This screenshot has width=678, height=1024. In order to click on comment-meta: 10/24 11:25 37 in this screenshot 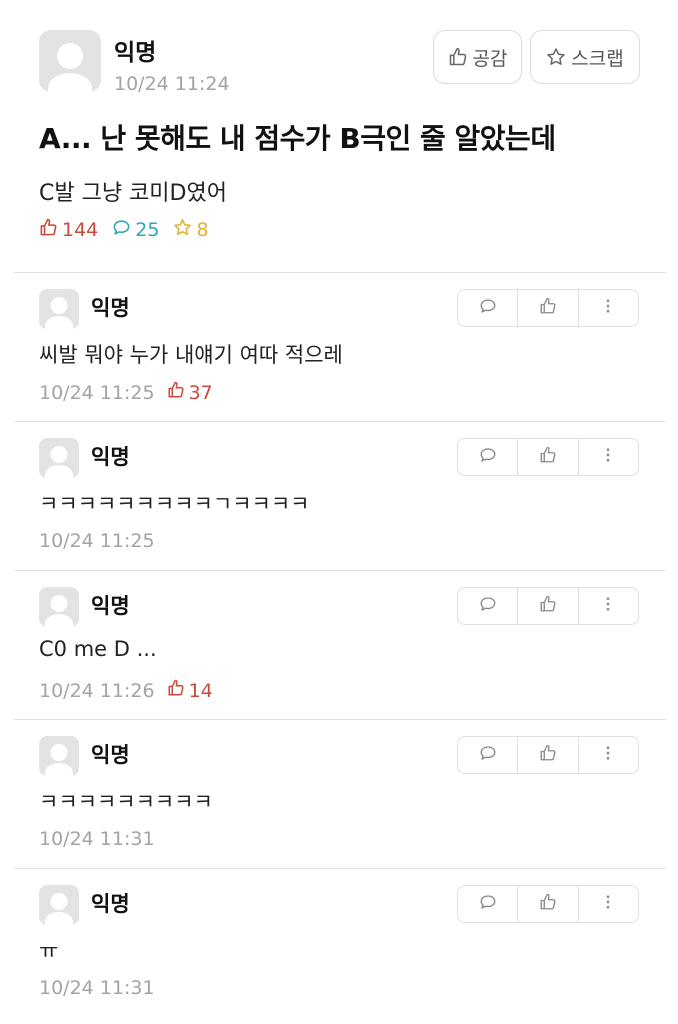, I will do `click(126, 392)`.